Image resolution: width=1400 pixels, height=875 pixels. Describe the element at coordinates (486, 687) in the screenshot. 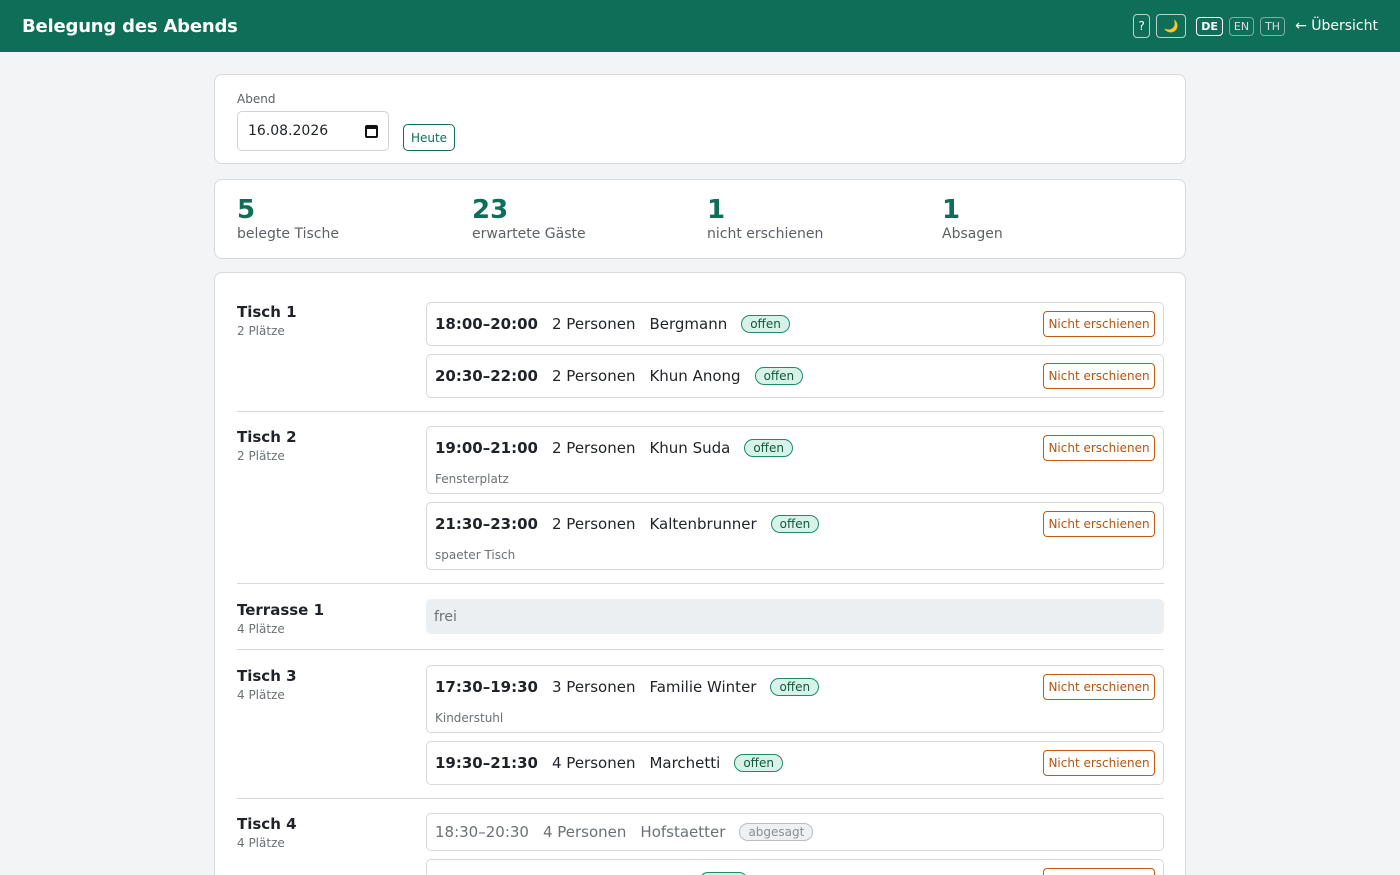

I see `reservation-time: 17:30–19:30` at that location.